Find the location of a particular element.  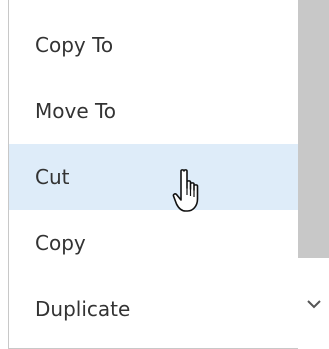

menu-item-label: Copy To is located at coordinates (74, 45).